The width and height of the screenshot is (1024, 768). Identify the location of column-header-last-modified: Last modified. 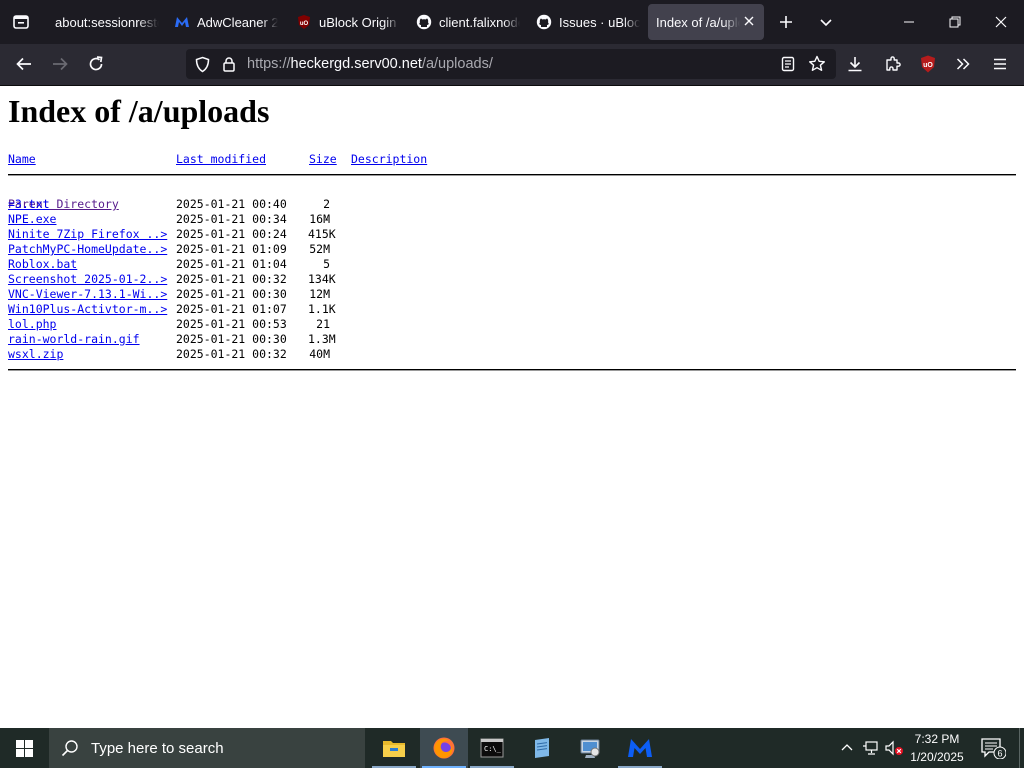
(221, 159).